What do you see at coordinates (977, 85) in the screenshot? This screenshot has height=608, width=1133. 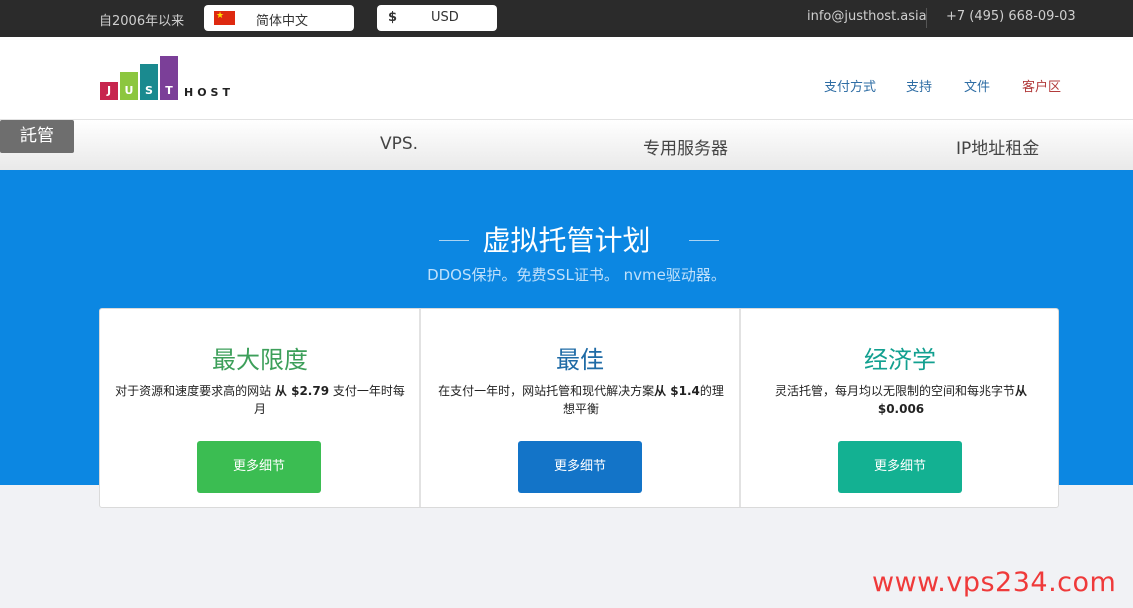 I see `nav-files: 文件` at bounding box center [977, 85].